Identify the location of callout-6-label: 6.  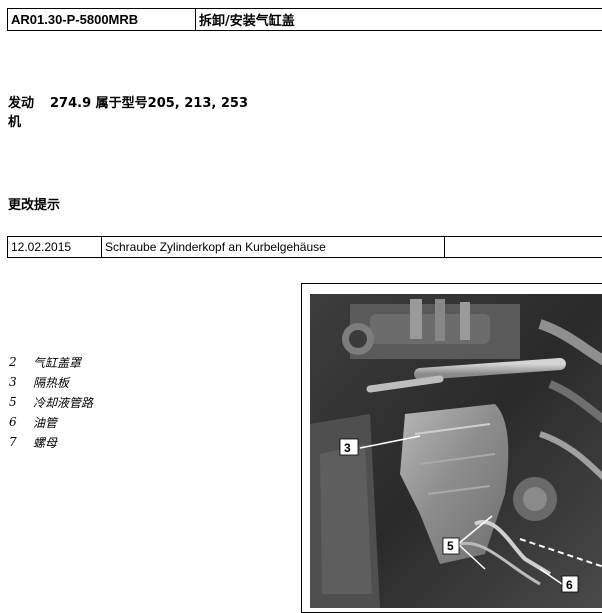
(569, 585).